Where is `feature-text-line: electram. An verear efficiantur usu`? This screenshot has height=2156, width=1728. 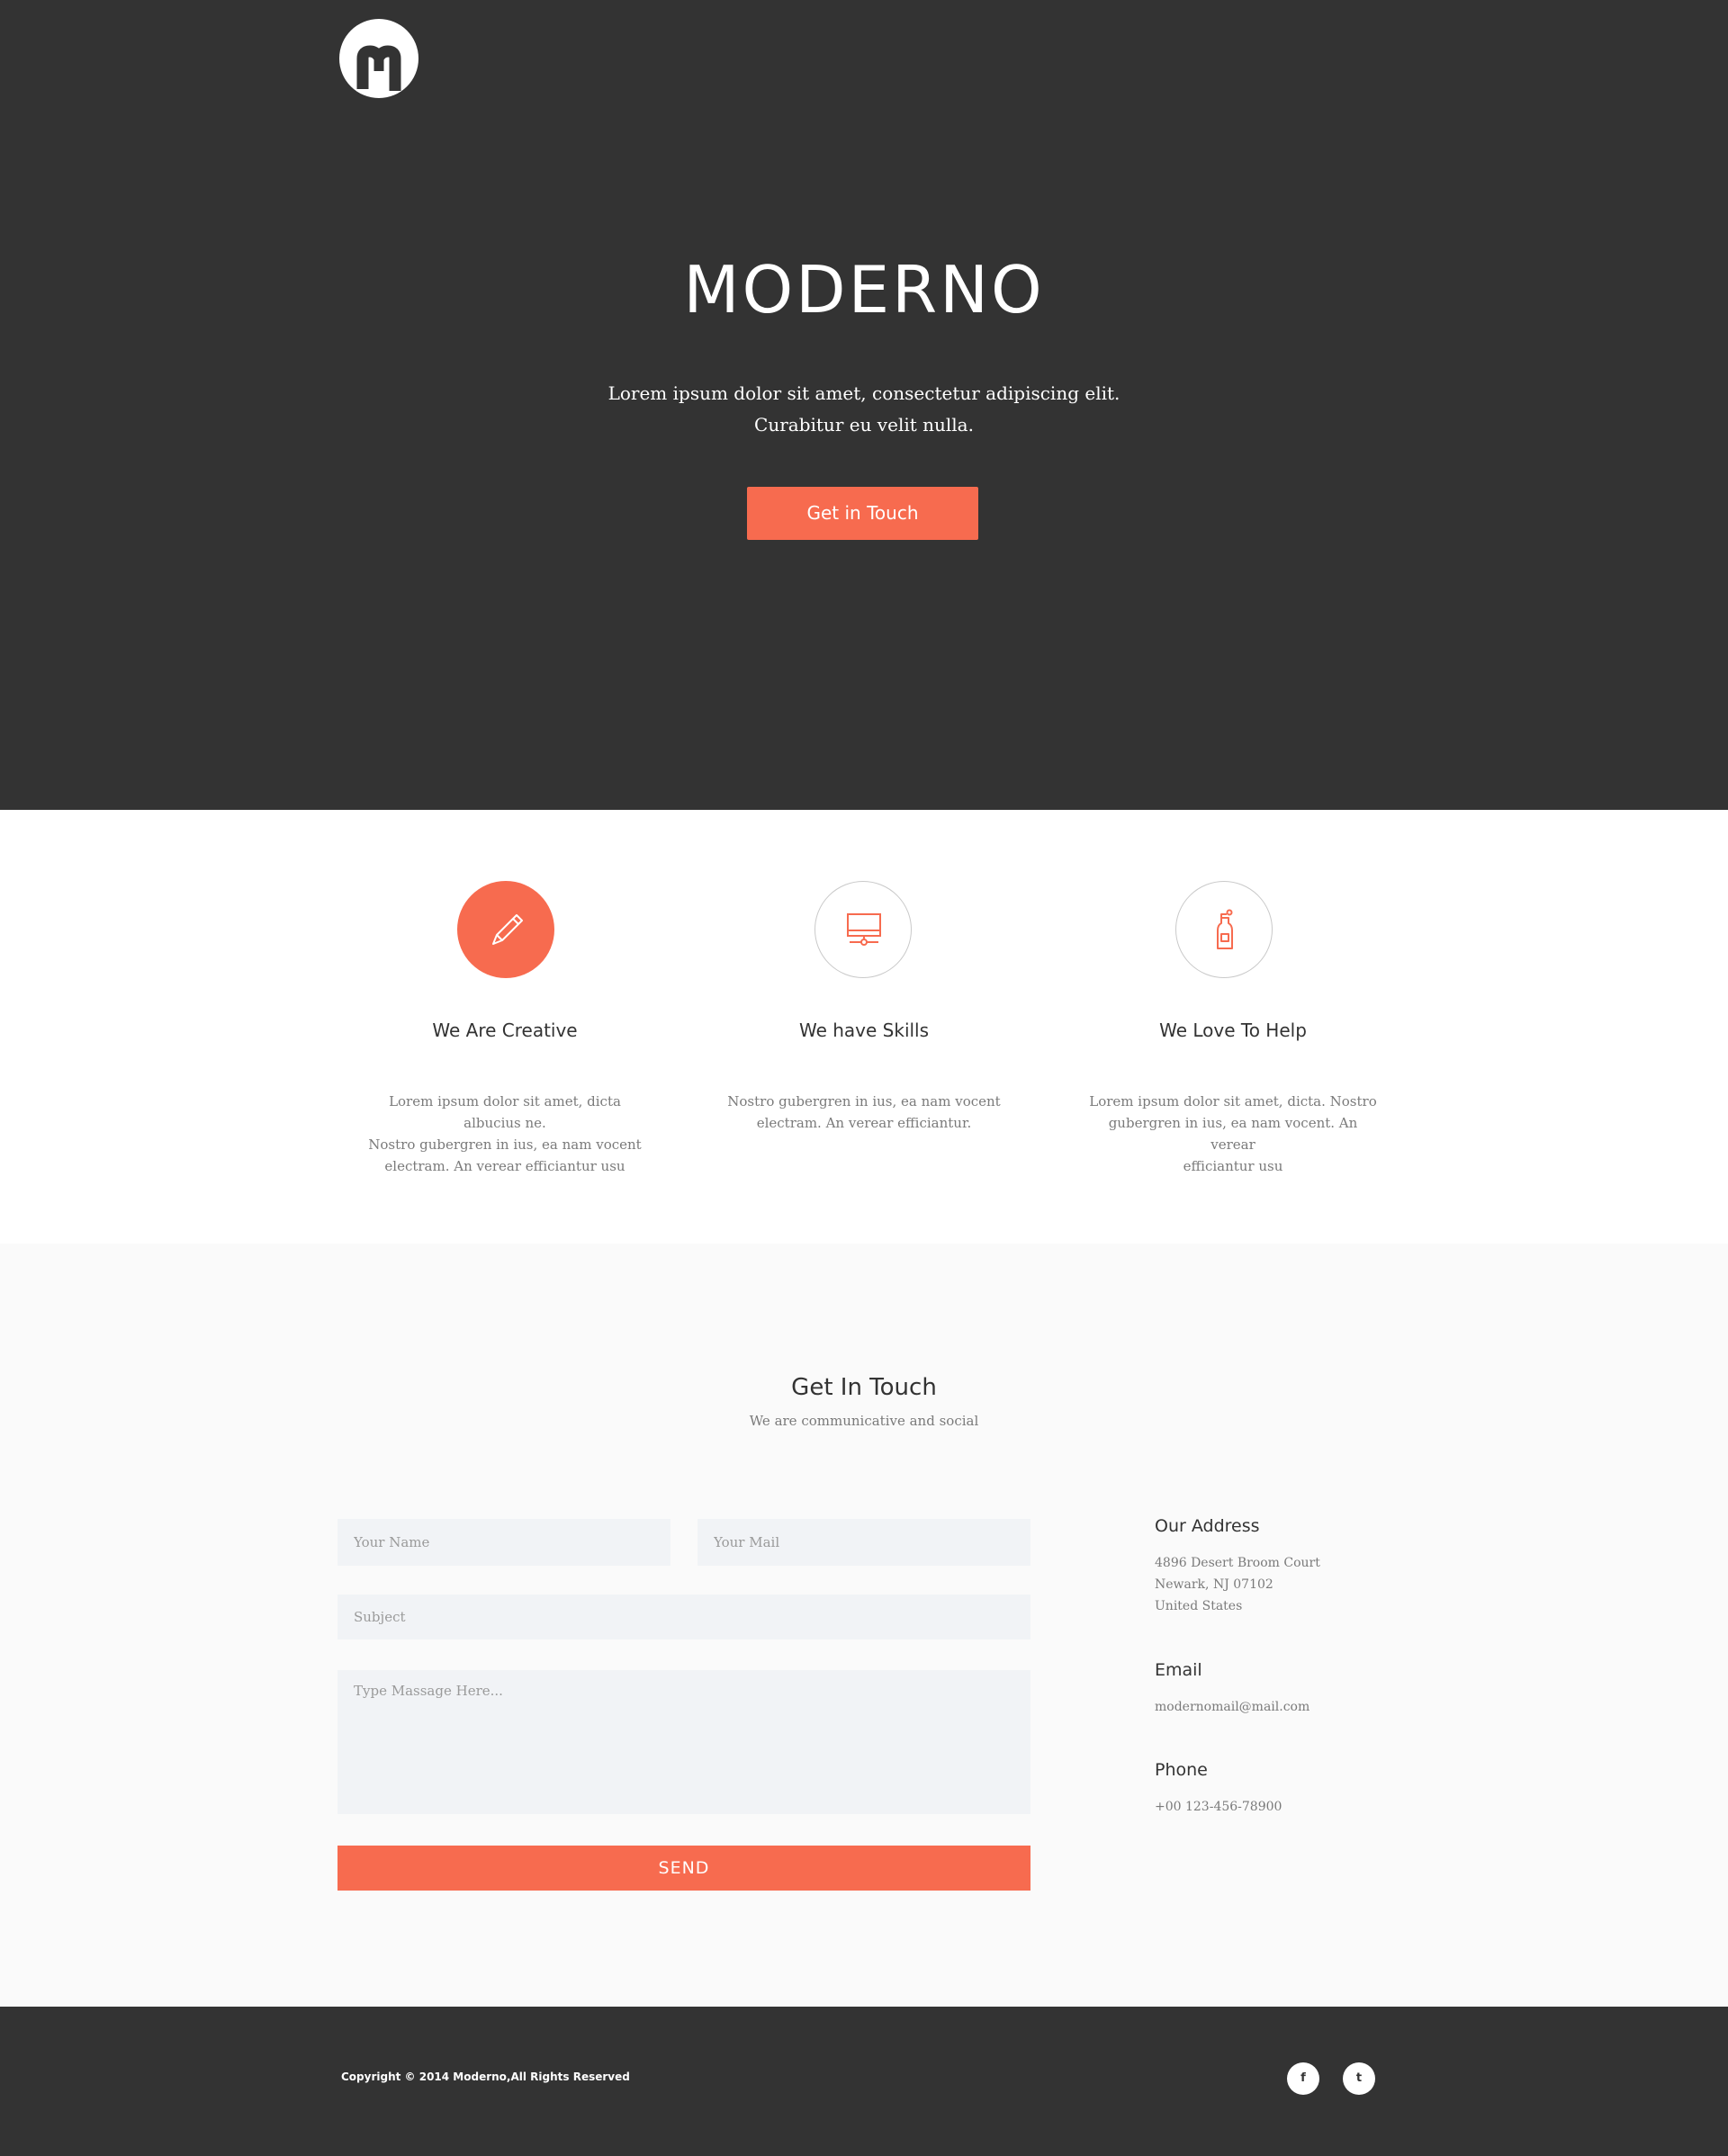
feature-text-line: electram. An verear efficiantur usu is located at coordinates (505, 1166).